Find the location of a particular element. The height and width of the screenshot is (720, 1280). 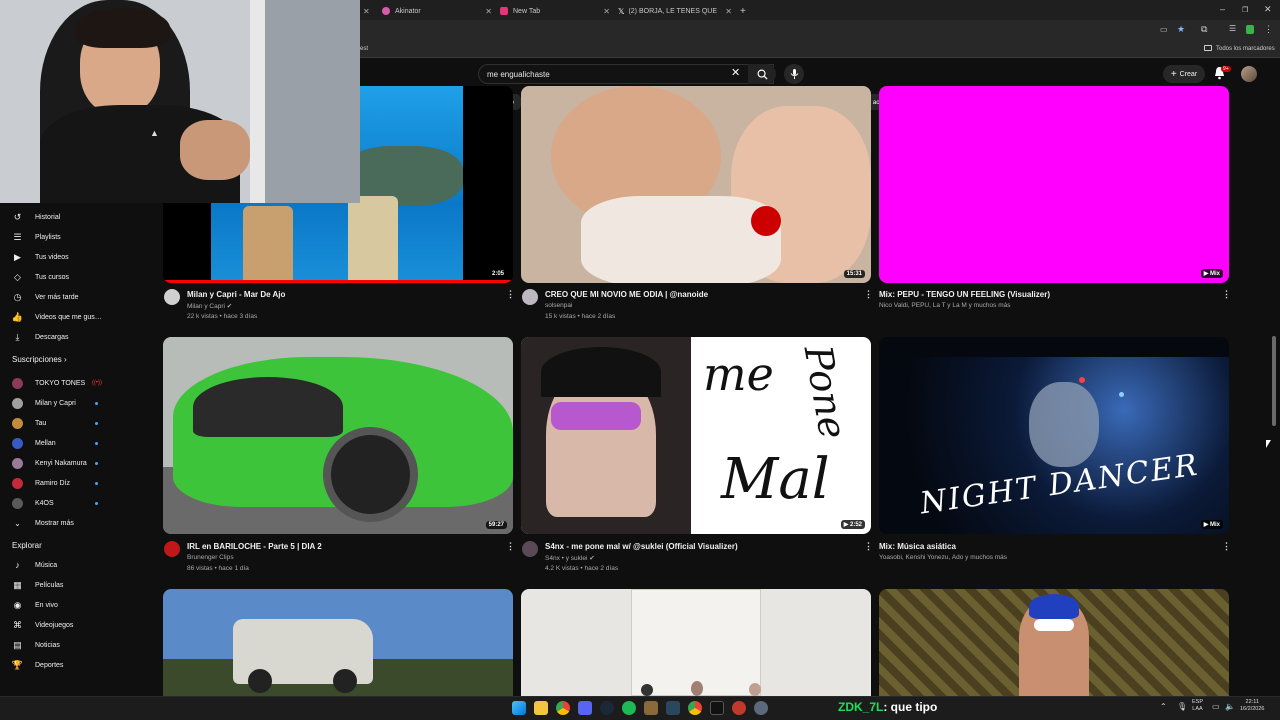

steam-alt-icon is located at coordinates (673, 708).